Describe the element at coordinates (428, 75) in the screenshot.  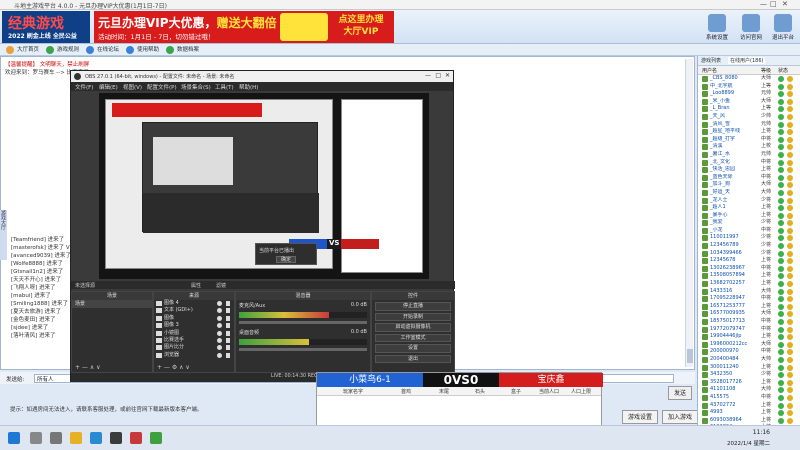
I see `obs-minimize-icon: —` at that location.